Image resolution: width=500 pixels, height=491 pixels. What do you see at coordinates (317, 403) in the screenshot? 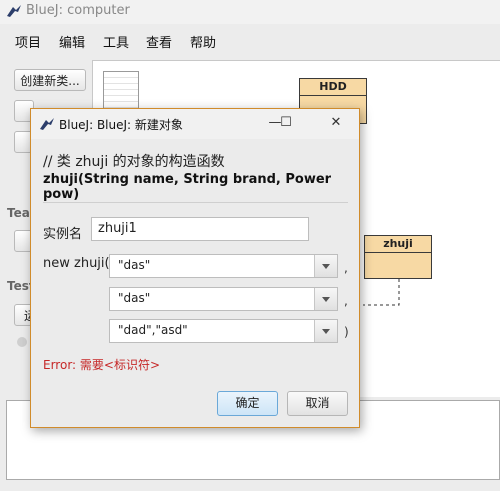
I see `cancel-button: 取消` at bounding box center [317, 403].